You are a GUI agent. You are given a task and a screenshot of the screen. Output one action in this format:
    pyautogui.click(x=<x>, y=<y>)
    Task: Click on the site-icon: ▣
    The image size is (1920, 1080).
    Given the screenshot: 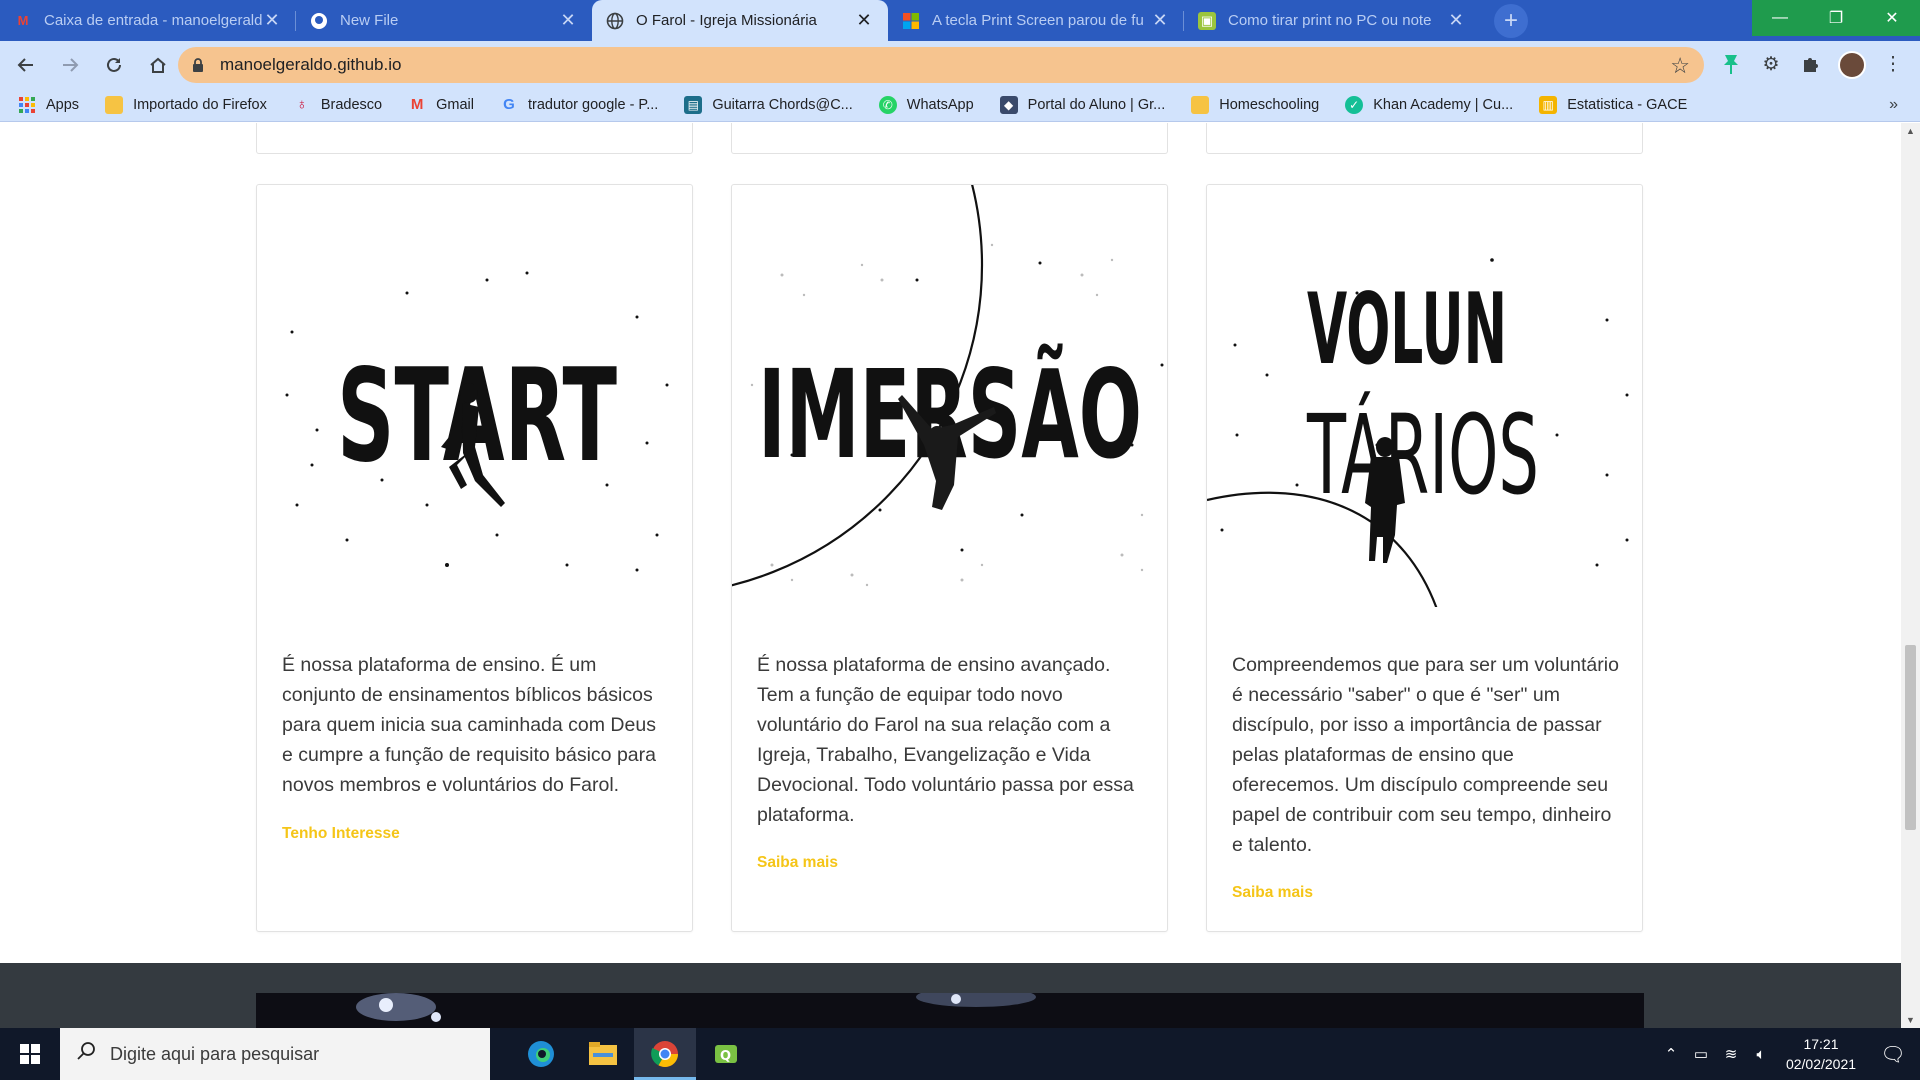 What is the action you would take?
    pyautogui.click(x=1207, y=20)
    